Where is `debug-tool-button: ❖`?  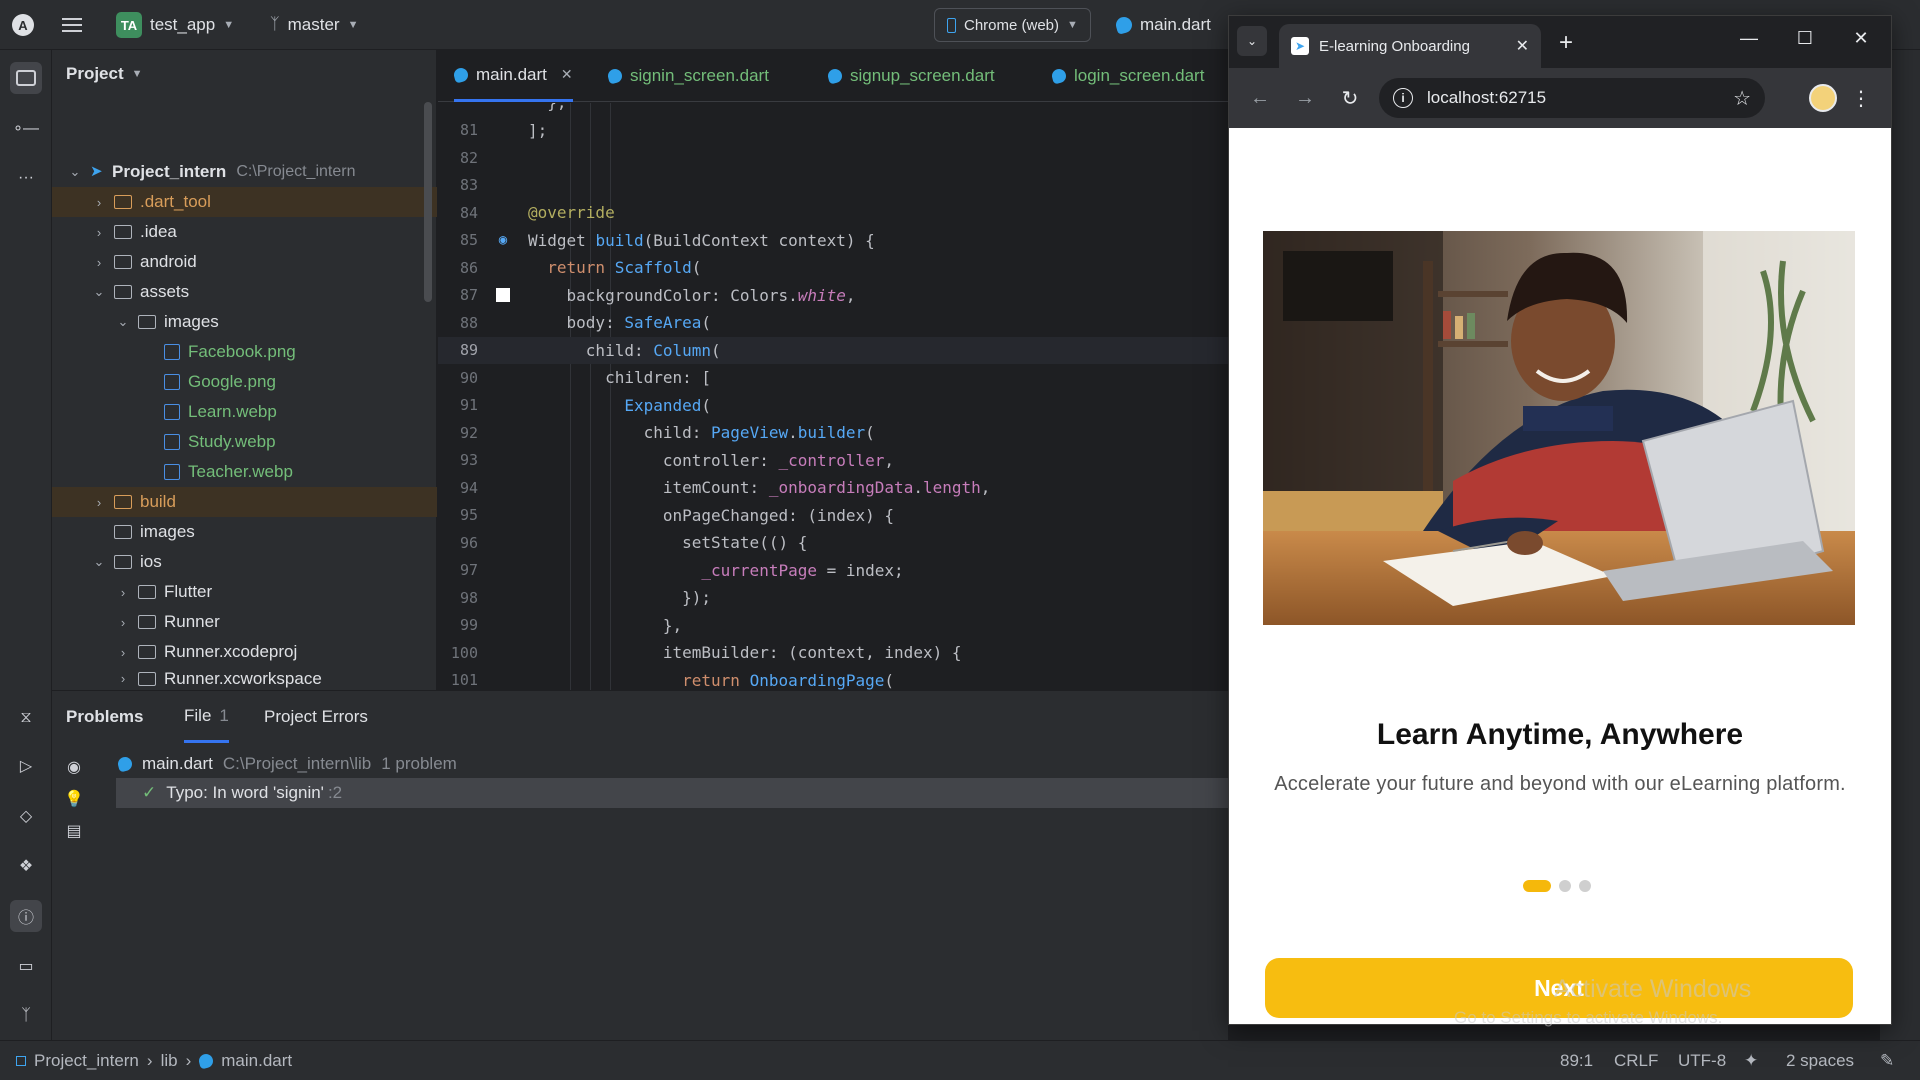
debug-tool-button: ❖ is located at coordinates (26, 866).